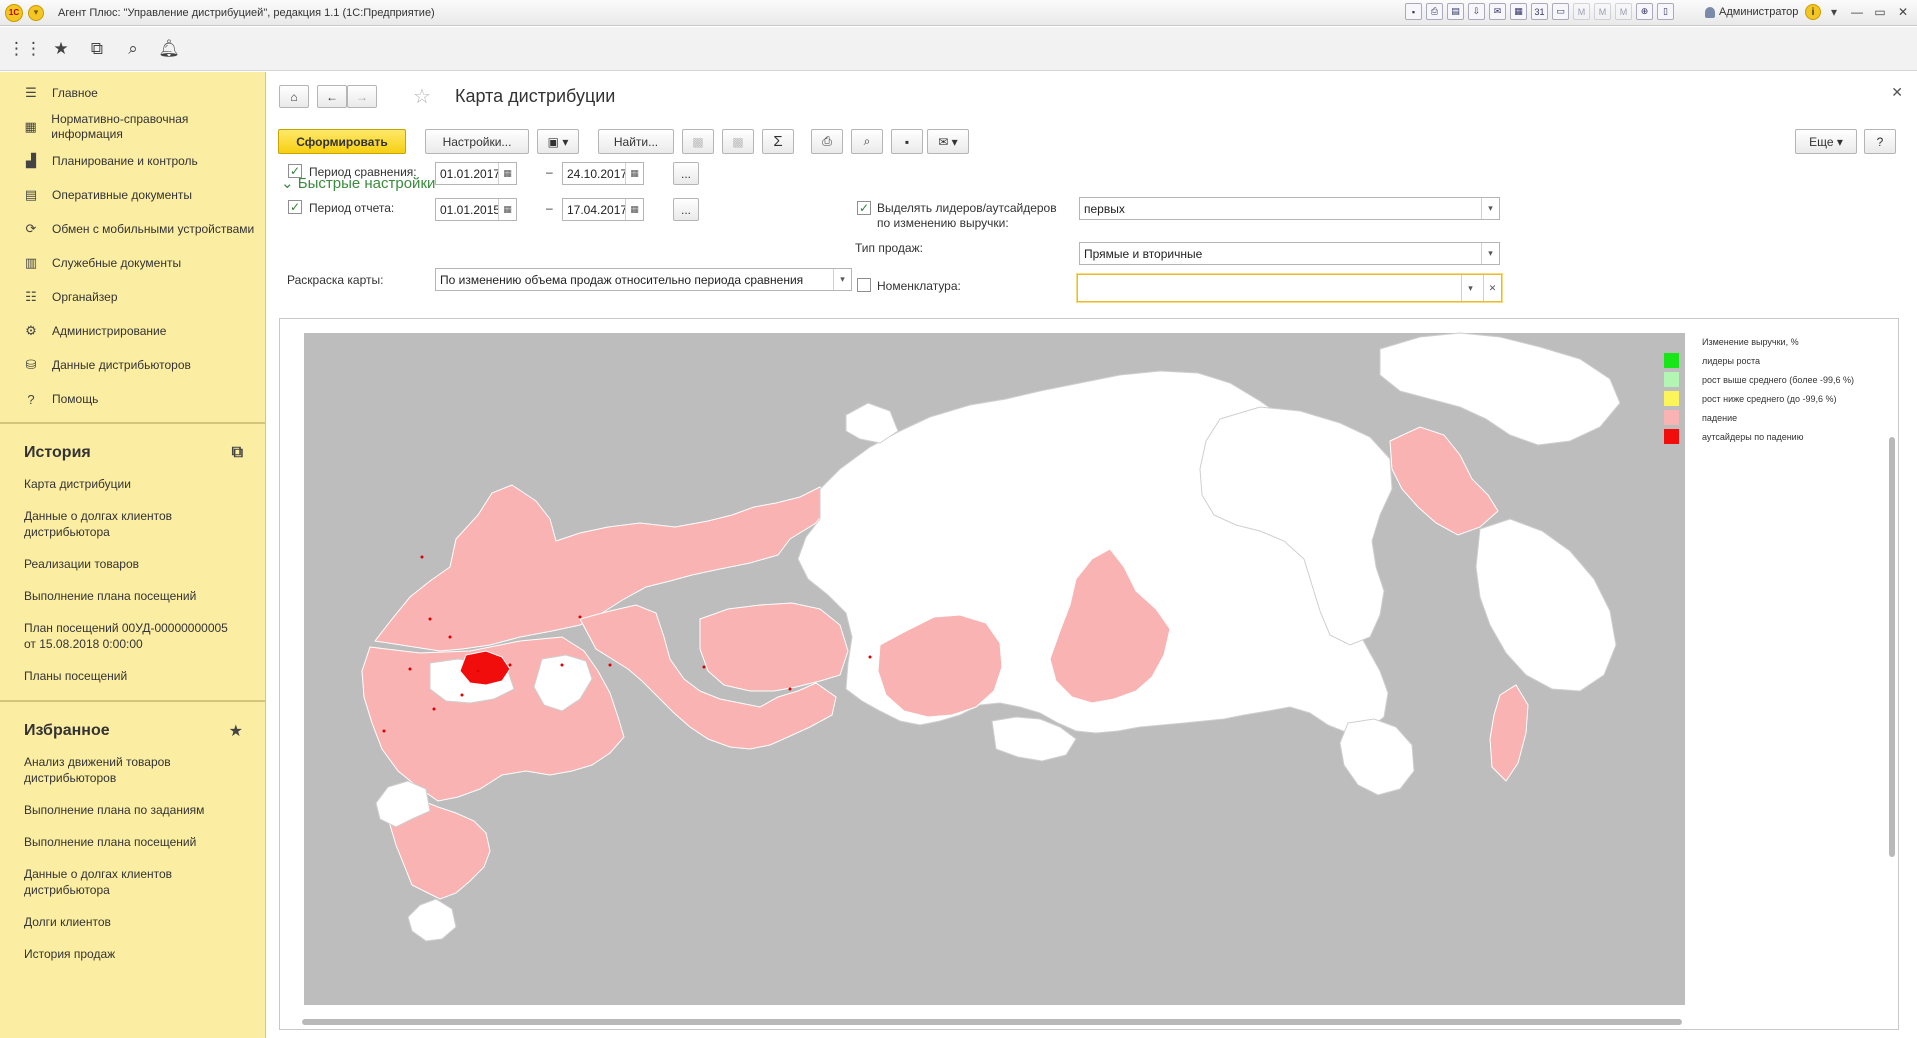  What do you see at coordinates (1602, 11) in the screenshot?
I see `memory-mplus-icon: M` at bounding box center [1602, 11].